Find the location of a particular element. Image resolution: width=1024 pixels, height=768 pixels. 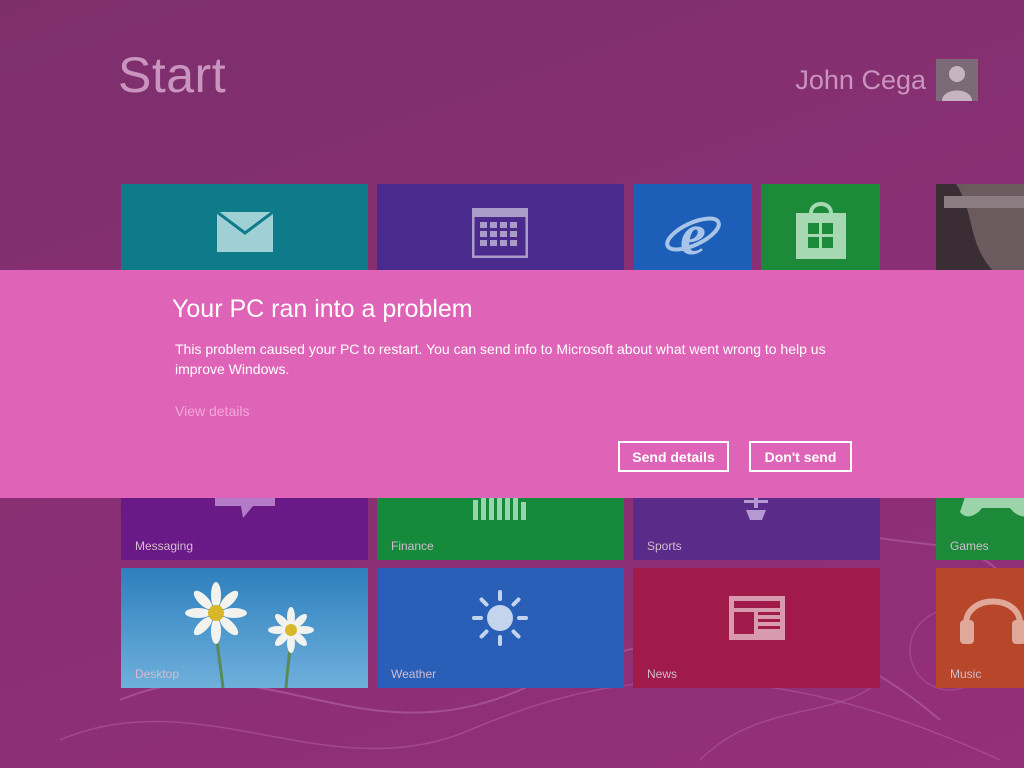

user-account: John Cega is located at coordinates (886, 80).